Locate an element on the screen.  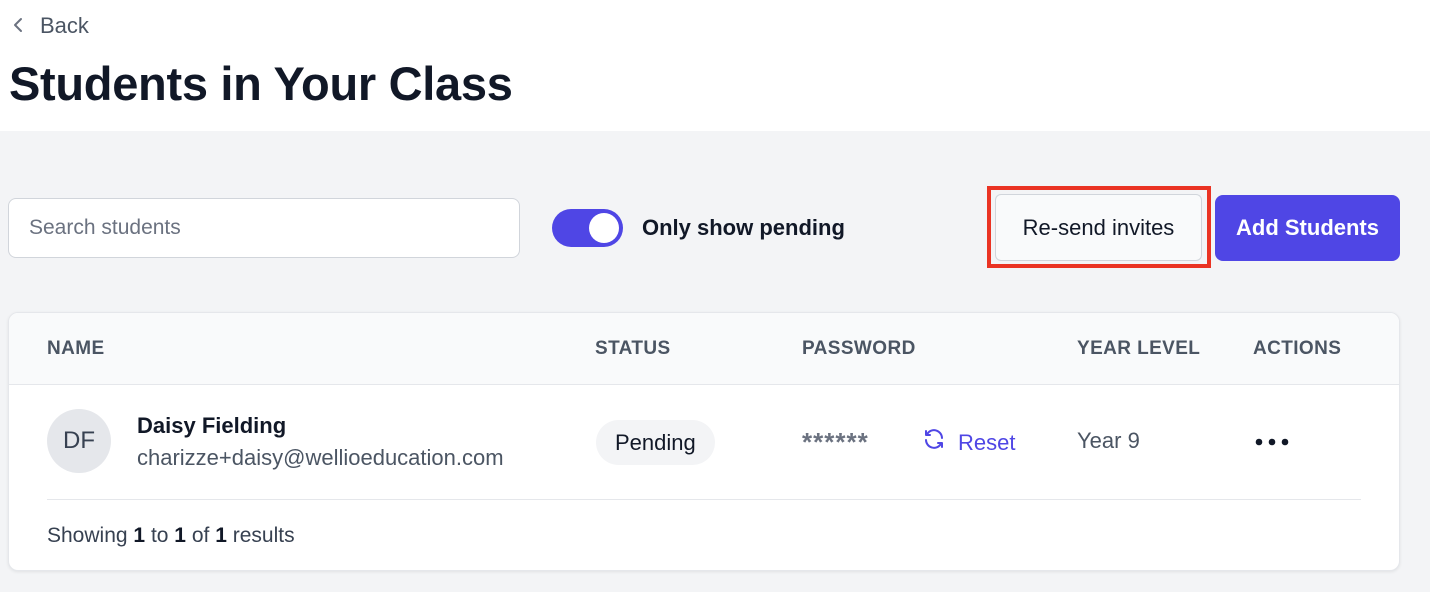
add-students-button: Add Students is located at coordinates (1307, 228).